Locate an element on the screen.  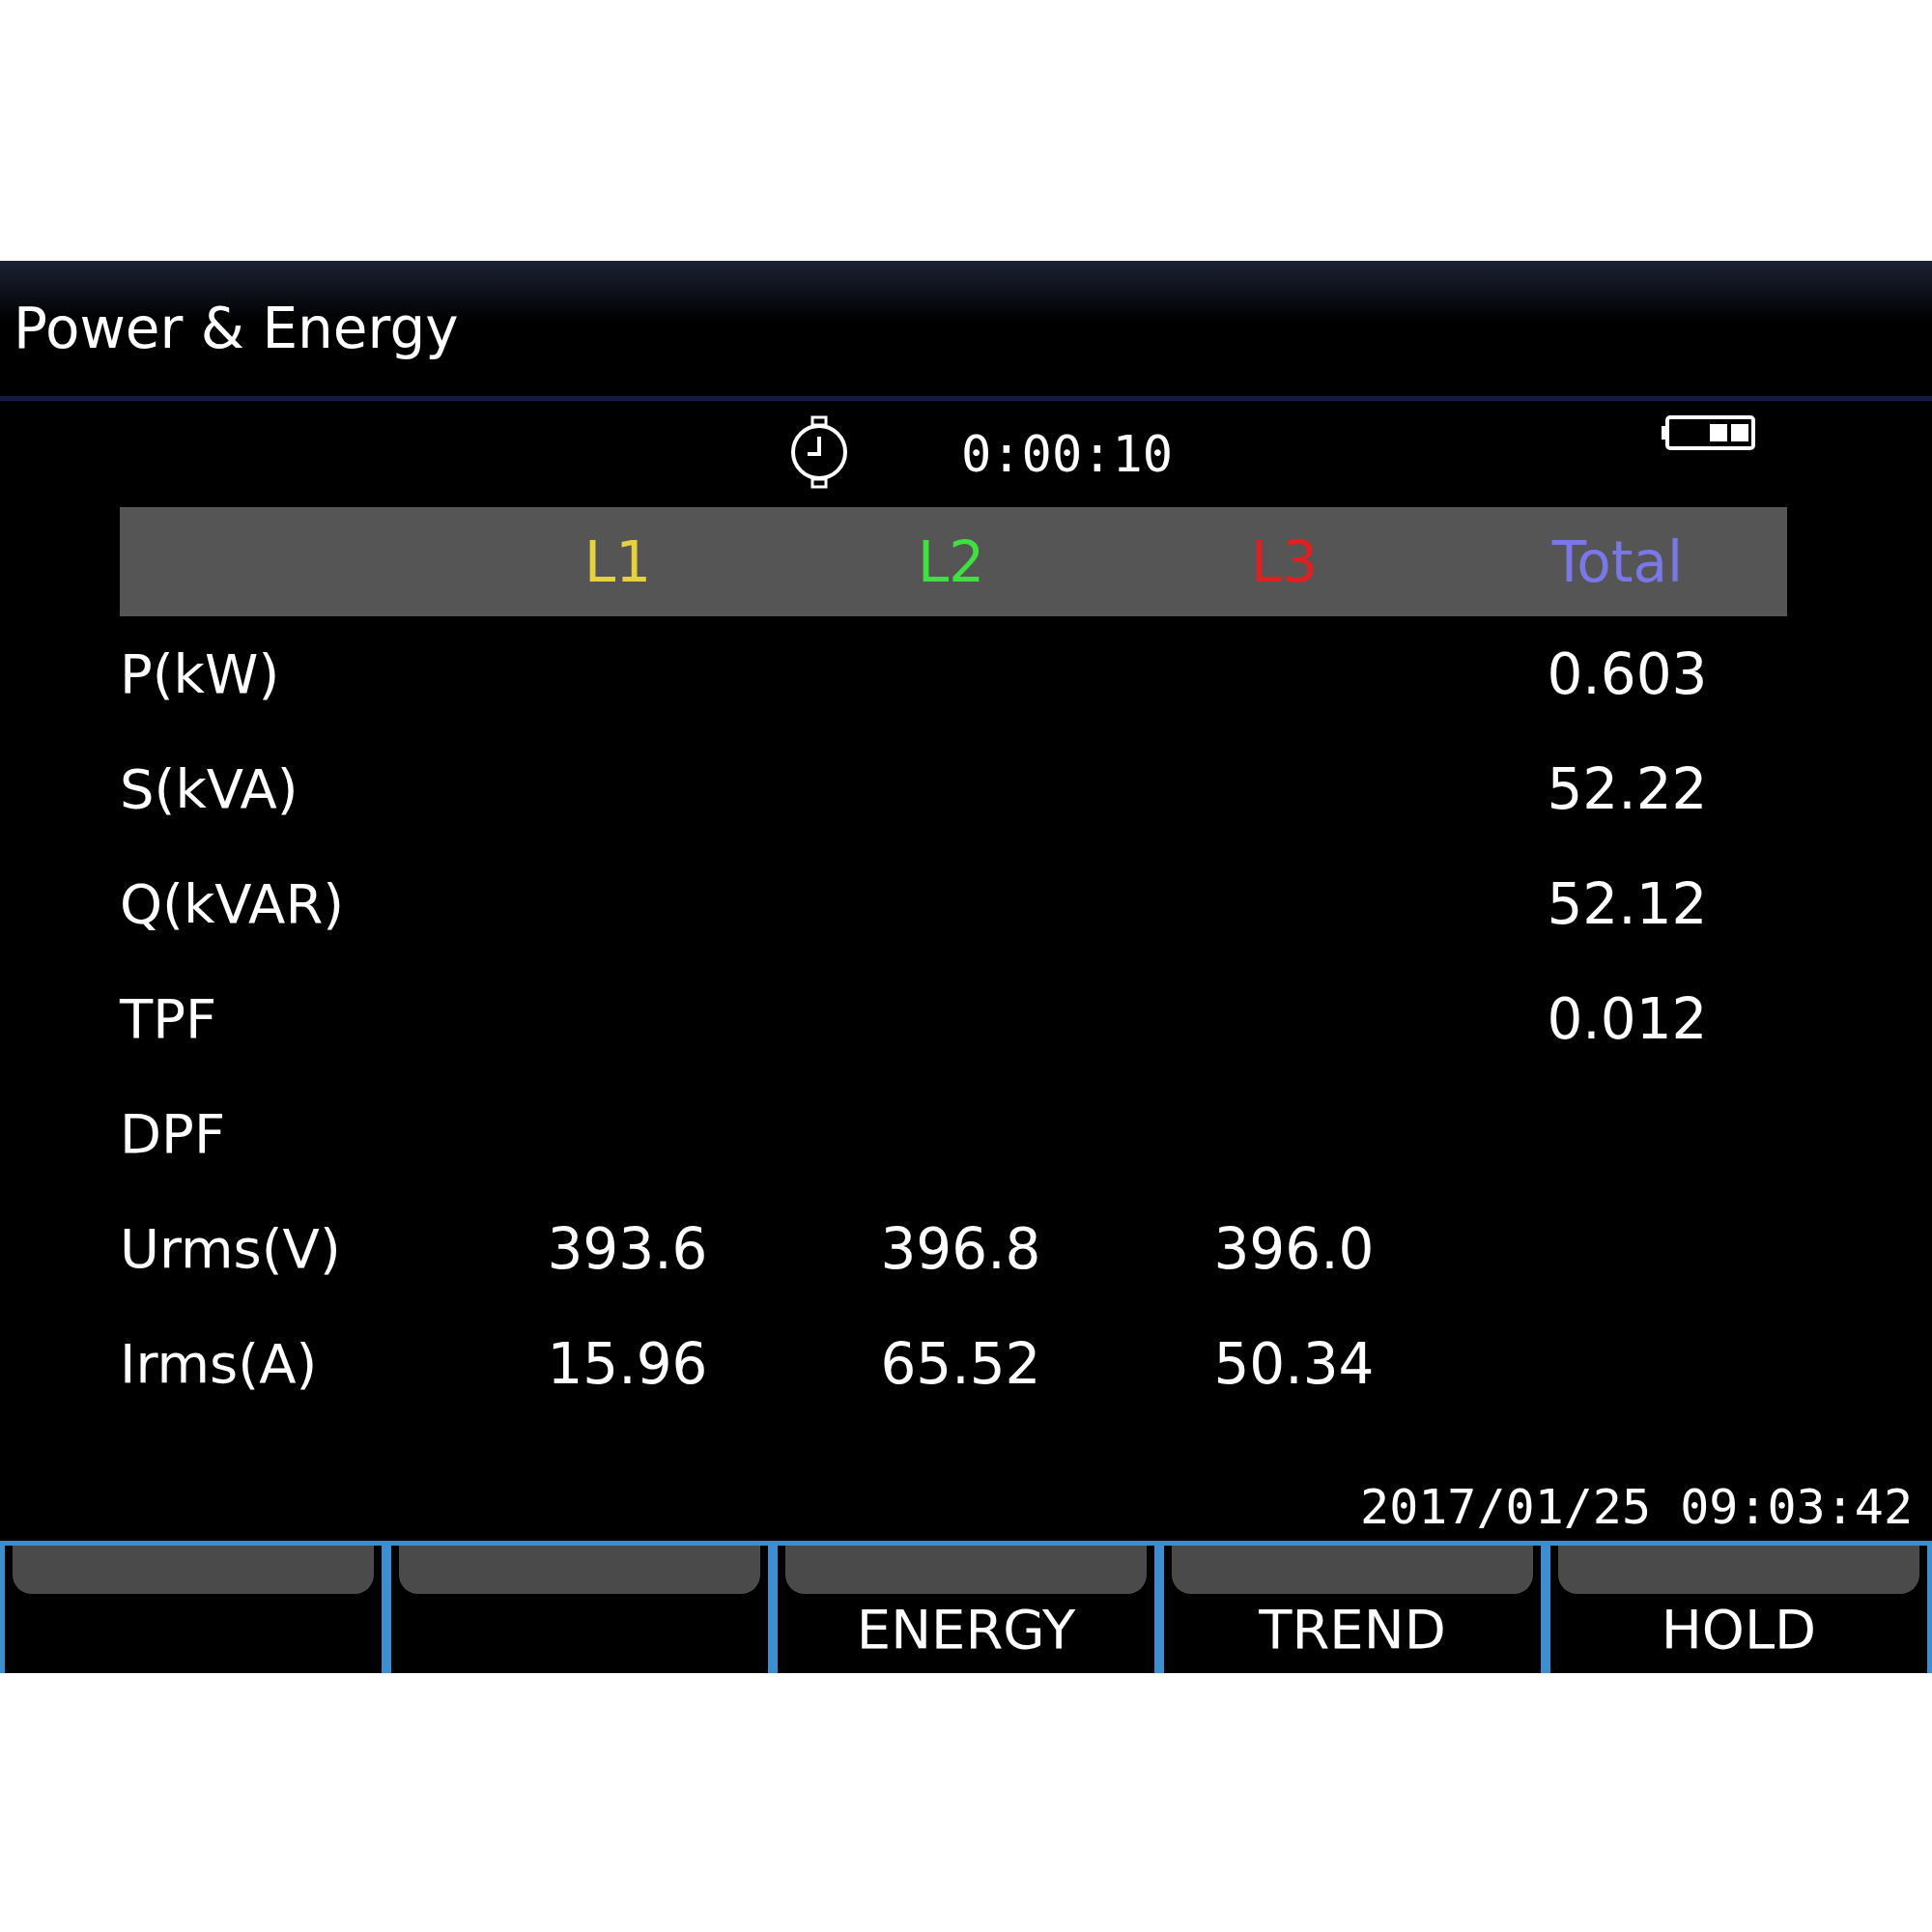
row-label: Irms(A) is located at coordinates (219, 1363).